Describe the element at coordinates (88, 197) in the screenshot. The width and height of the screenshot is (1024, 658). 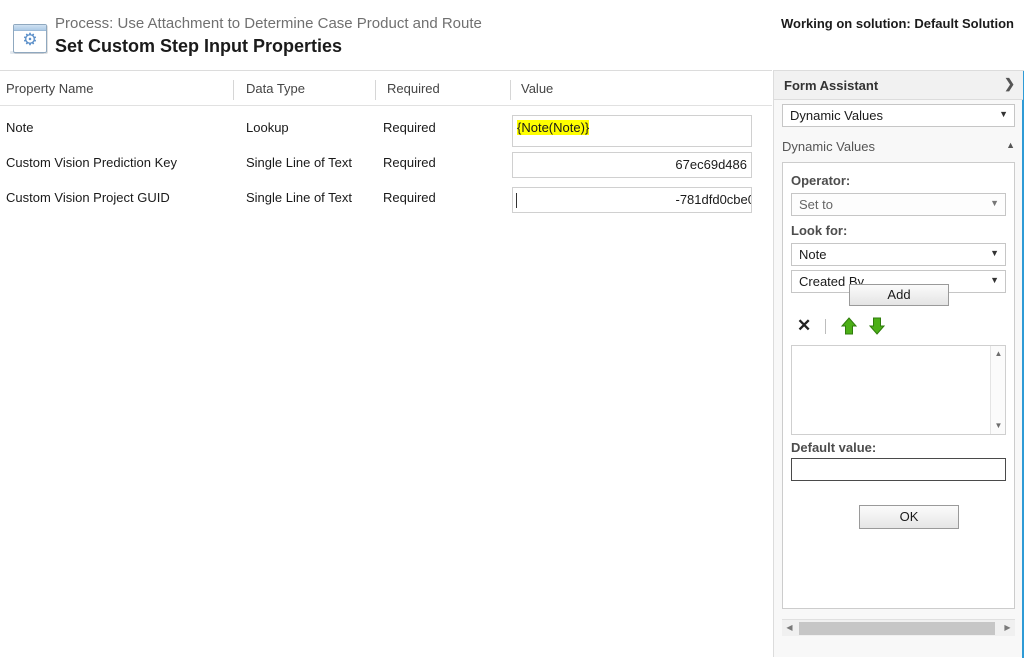
I see `cell-property-name: Custom Vision Project GUID` at that location.